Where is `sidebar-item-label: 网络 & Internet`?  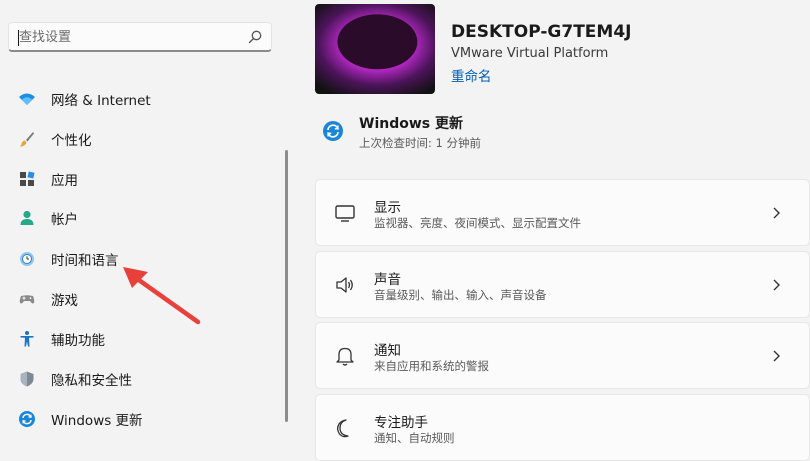 sidebar-item-label: 网络 & Internet is located at coordinates (101, 101).